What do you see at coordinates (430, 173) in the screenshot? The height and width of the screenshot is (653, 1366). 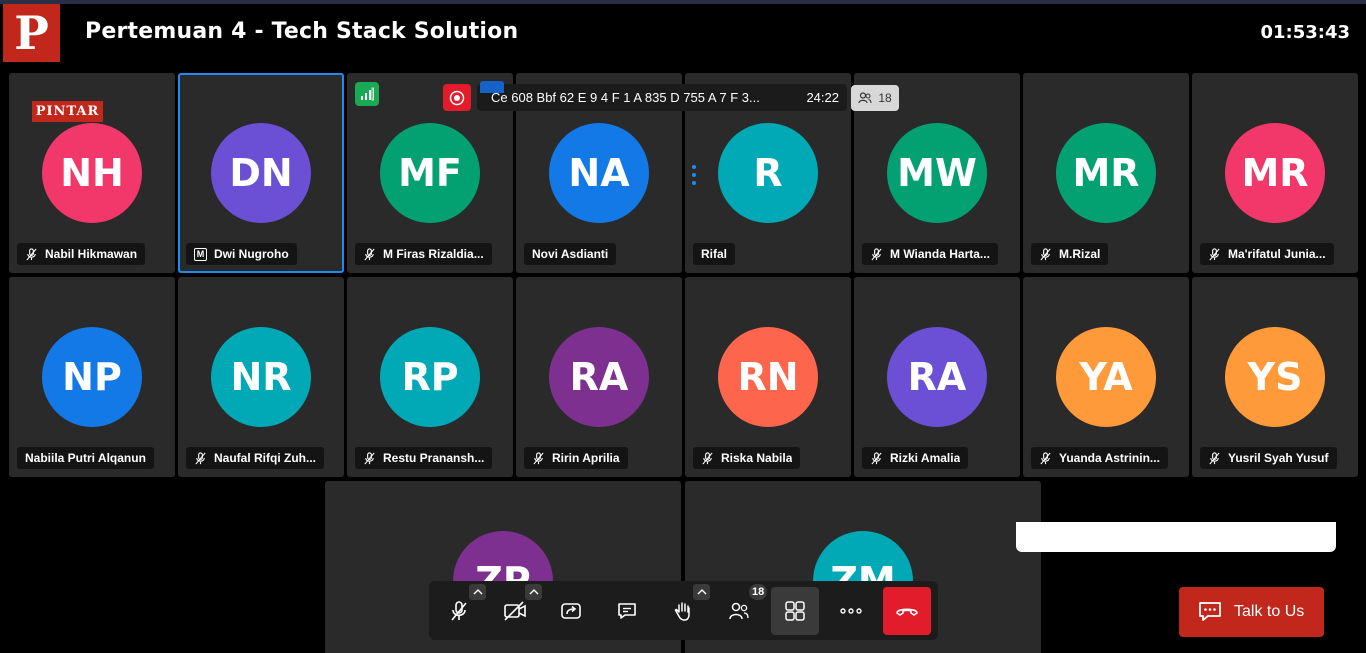 I see `avatar: MF` at bounding box center [430, 173].